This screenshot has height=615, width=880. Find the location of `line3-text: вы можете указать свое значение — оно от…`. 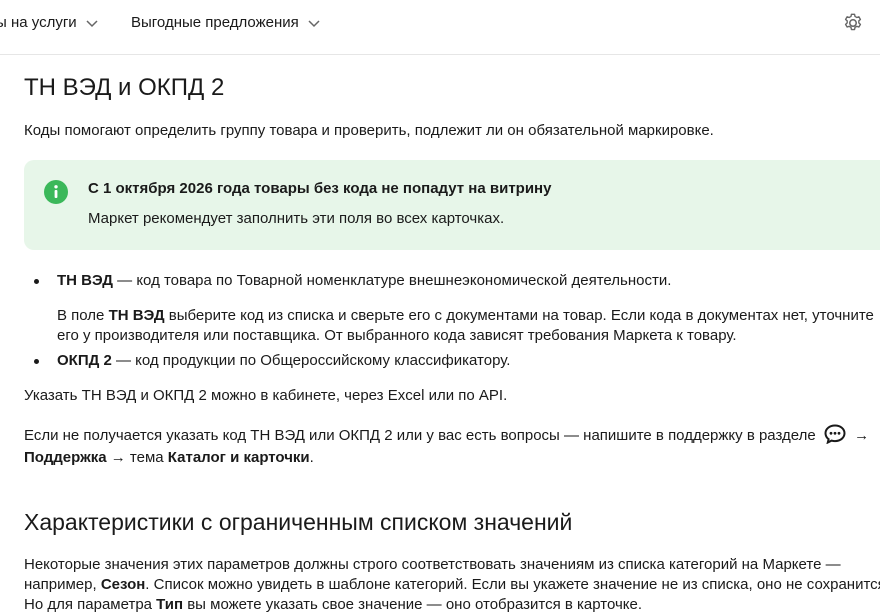

line3-text: вы можете указать свое значение — оно от… is located at coordinates (413, 604).